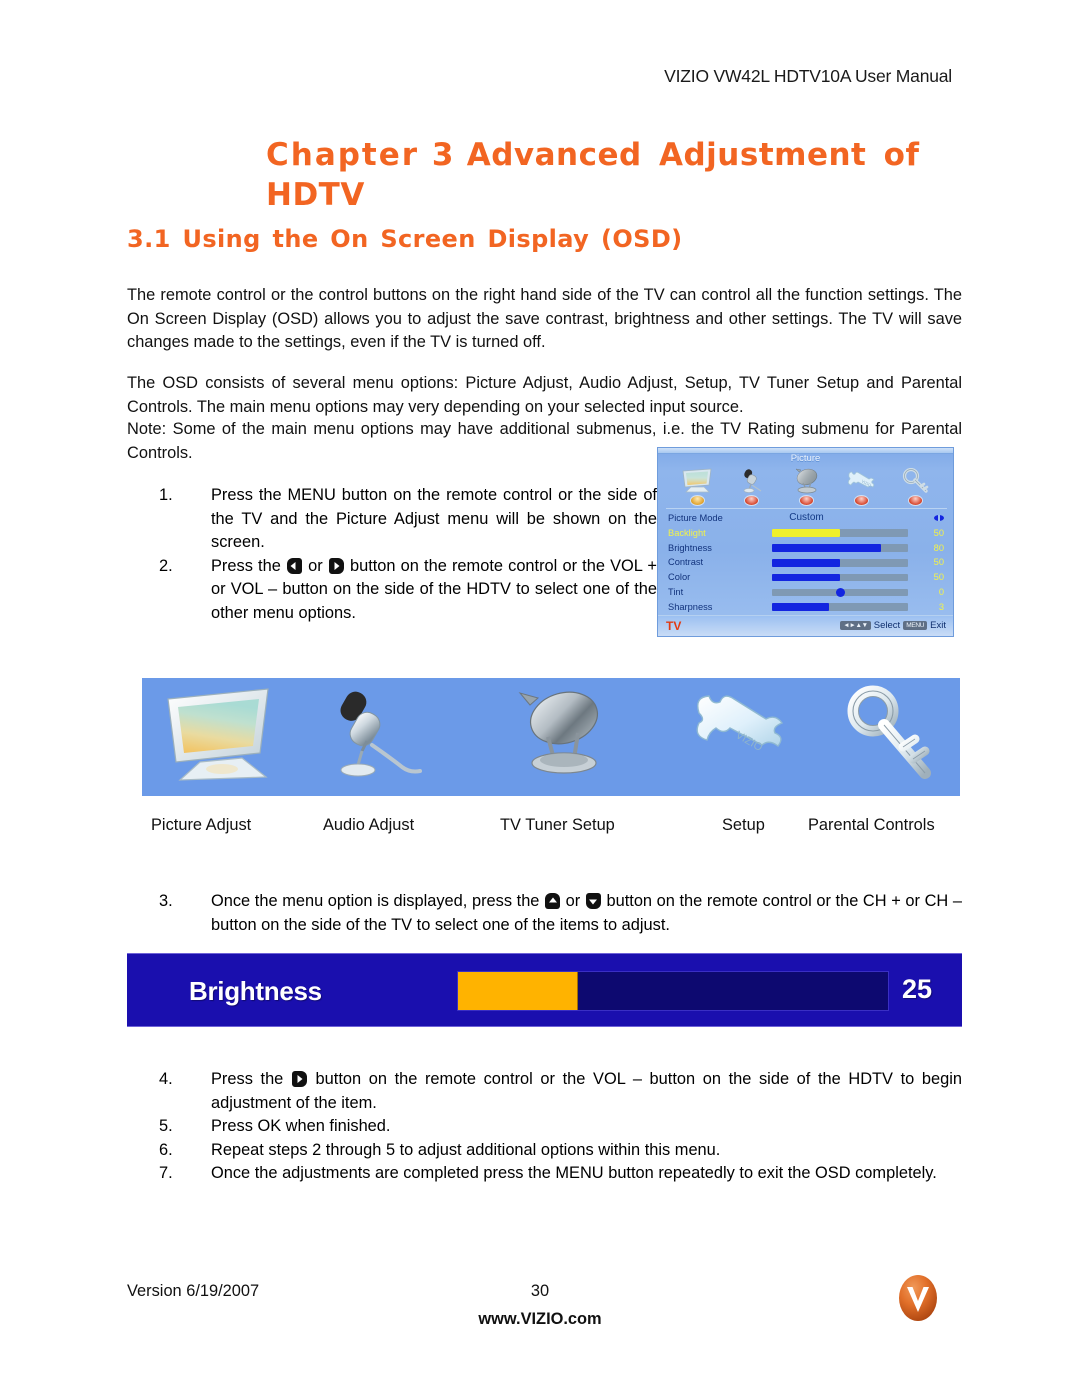 This screenshot has width=1080, height=1397. I want to click on osd-row-color: Color 50, so click(806, 577).